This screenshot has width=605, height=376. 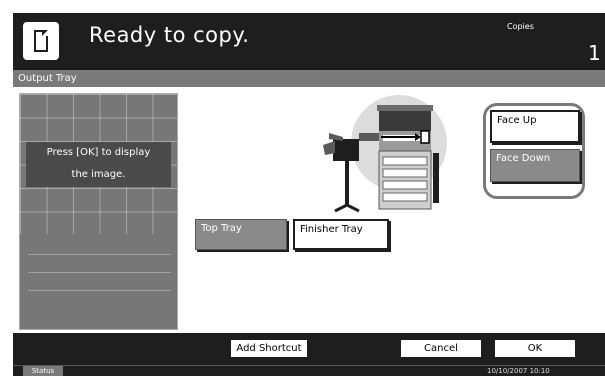 What do you see at coordinates (241, 234) in the screenshot?
I see `top-tray-button: Top Tray` at bounding box center [241, 234].